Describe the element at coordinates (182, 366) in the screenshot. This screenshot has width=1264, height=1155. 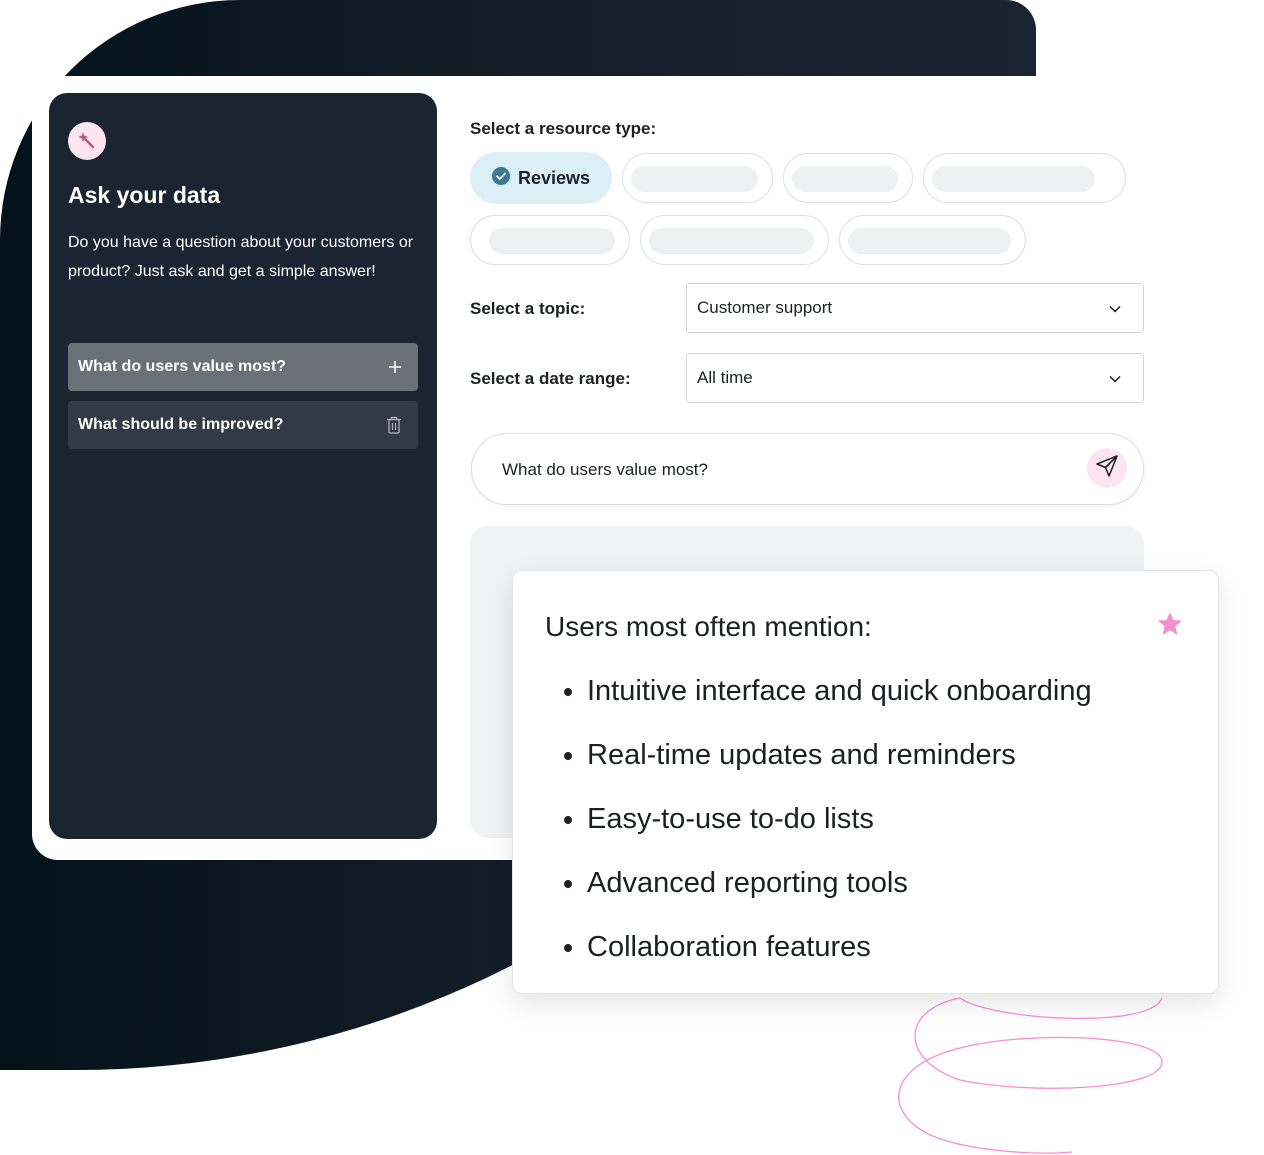
I see `question-label: What do users value most?` at that location.